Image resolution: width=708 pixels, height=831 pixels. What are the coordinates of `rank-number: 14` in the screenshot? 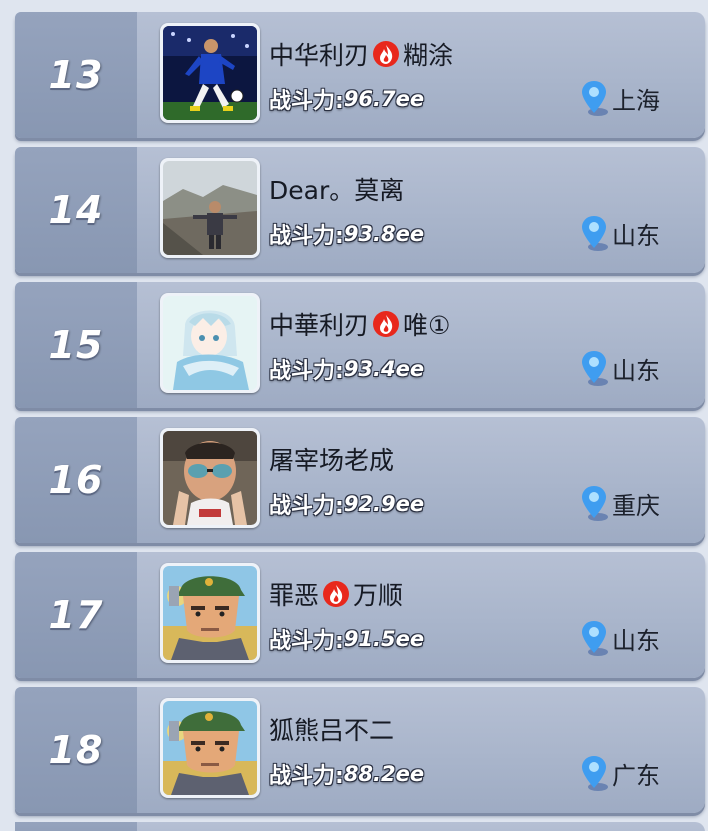 It's located at (76, 210).